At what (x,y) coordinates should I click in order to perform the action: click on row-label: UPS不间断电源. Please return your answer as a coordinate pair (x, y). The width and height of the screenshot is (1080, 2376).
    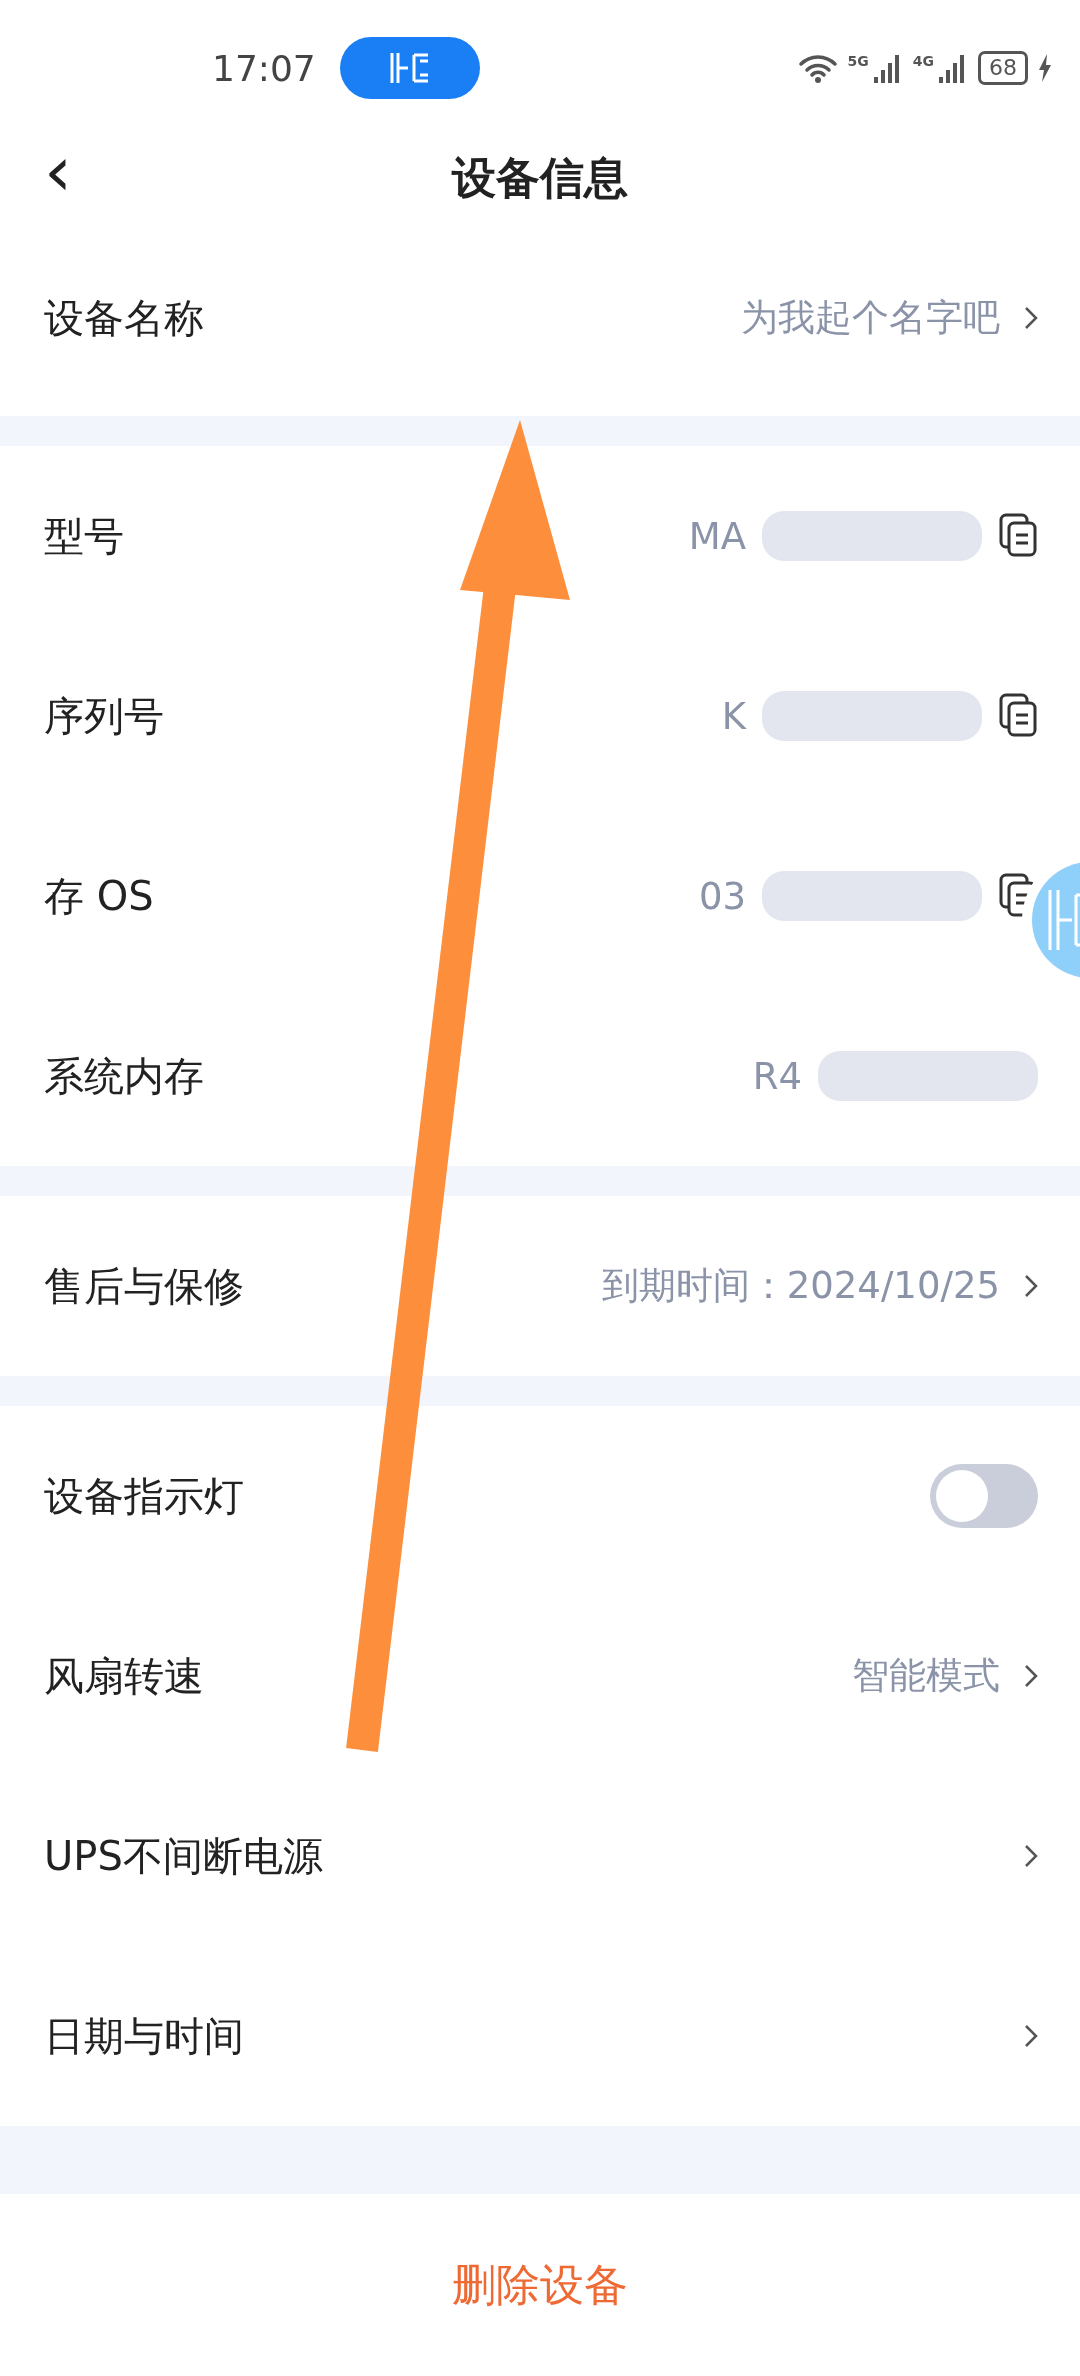
    Looking at the image, I should click on (183, 1856).